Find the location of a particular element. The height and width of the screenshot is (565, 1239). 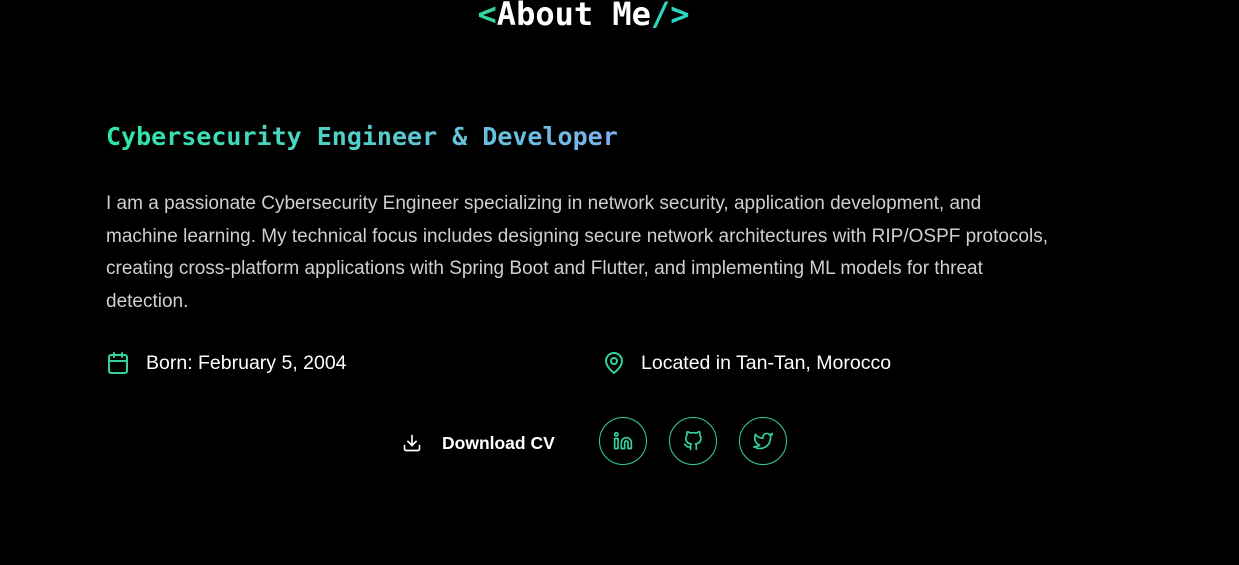

role-title: Cybersecurity Engineer & Developer is located at coordinates (362, 137).